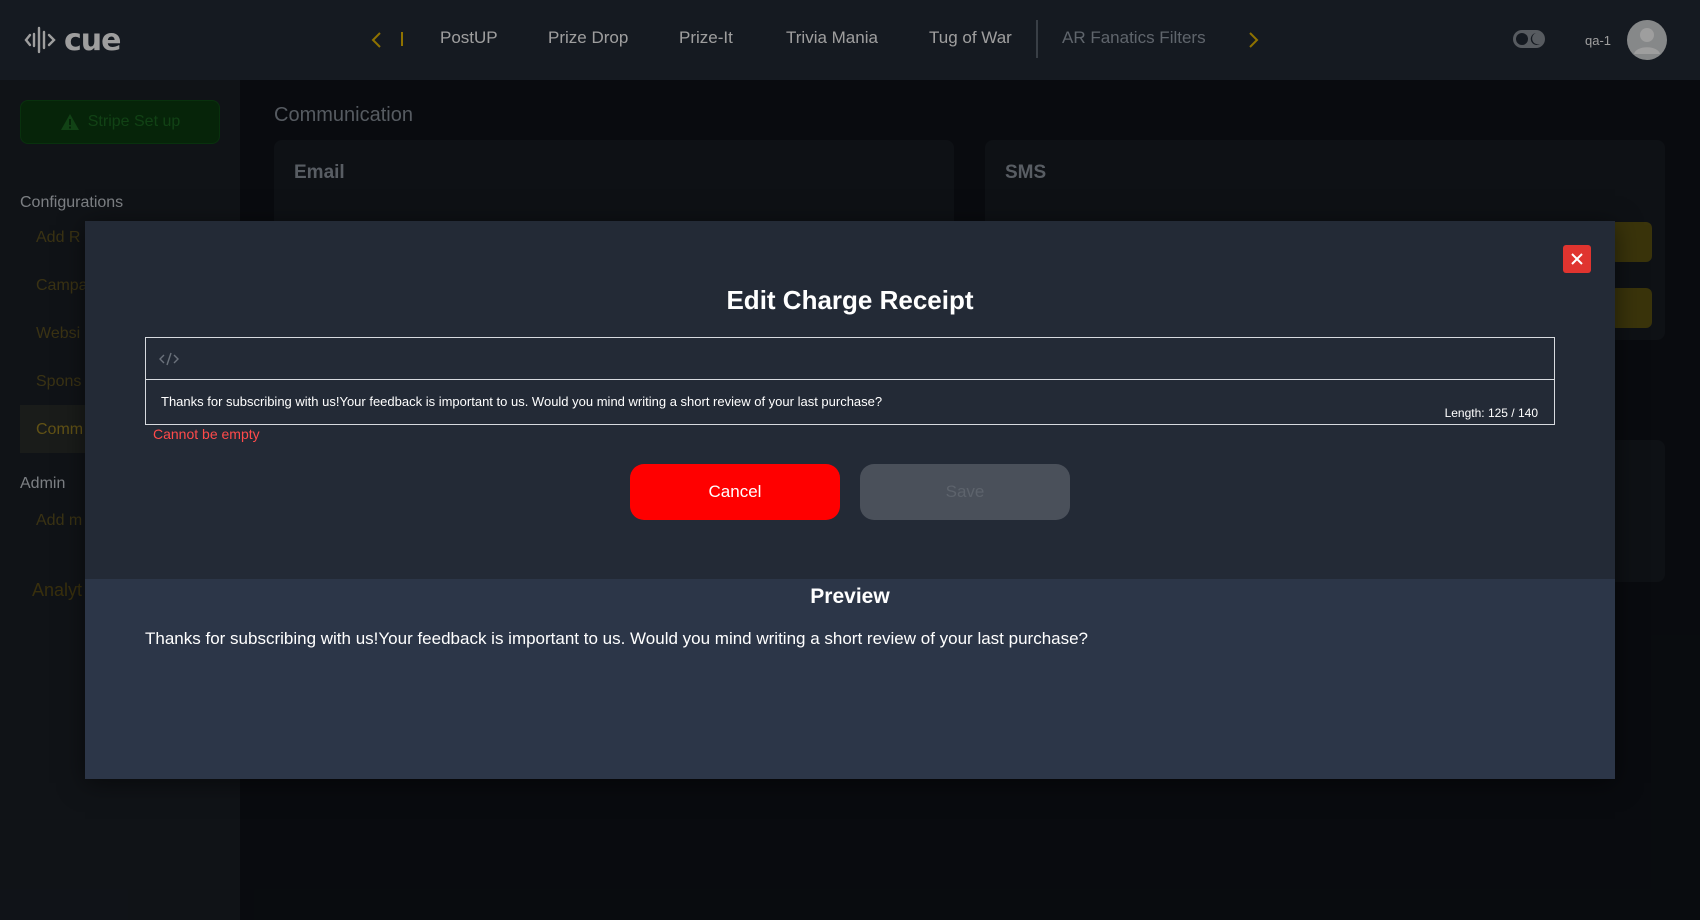 The image size is (1700, 920). Describe the element at coordinates (169, 359) in the screenshot. I see `code-view-icon` at that location.